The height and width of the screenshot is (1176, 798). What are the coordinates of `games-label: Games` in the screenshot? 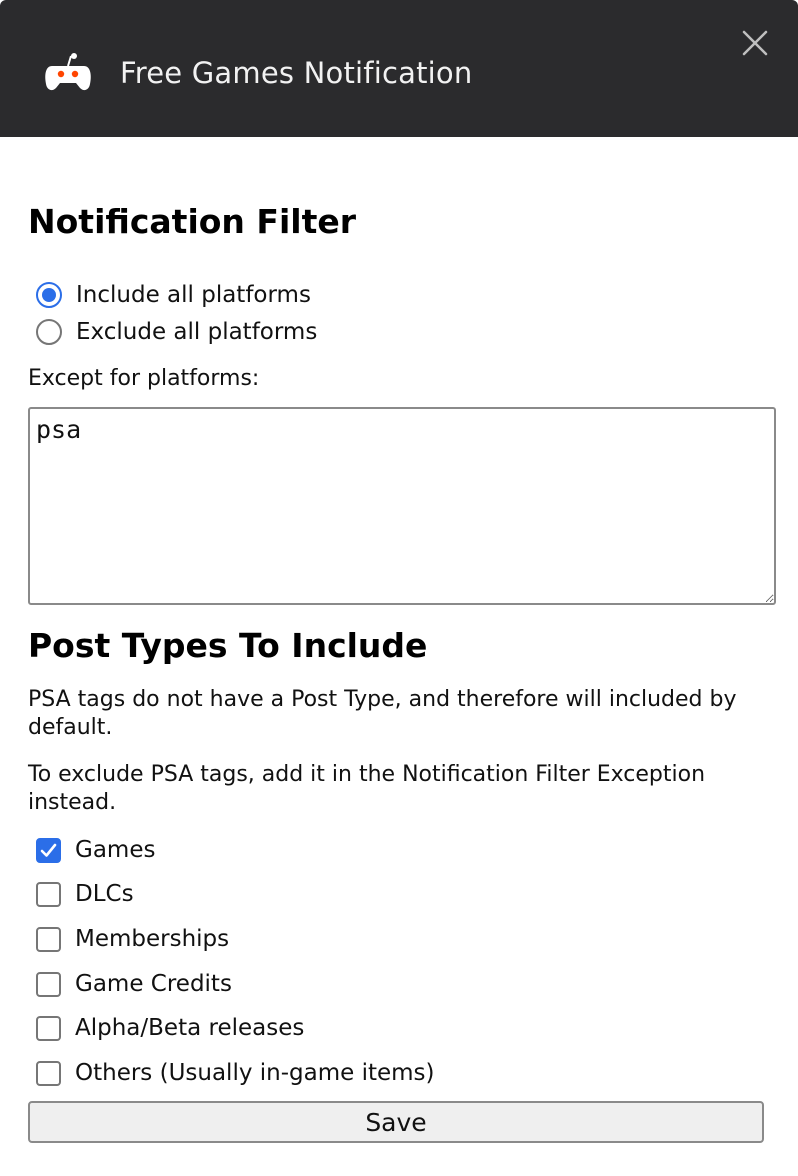 It's located at (115, 850).